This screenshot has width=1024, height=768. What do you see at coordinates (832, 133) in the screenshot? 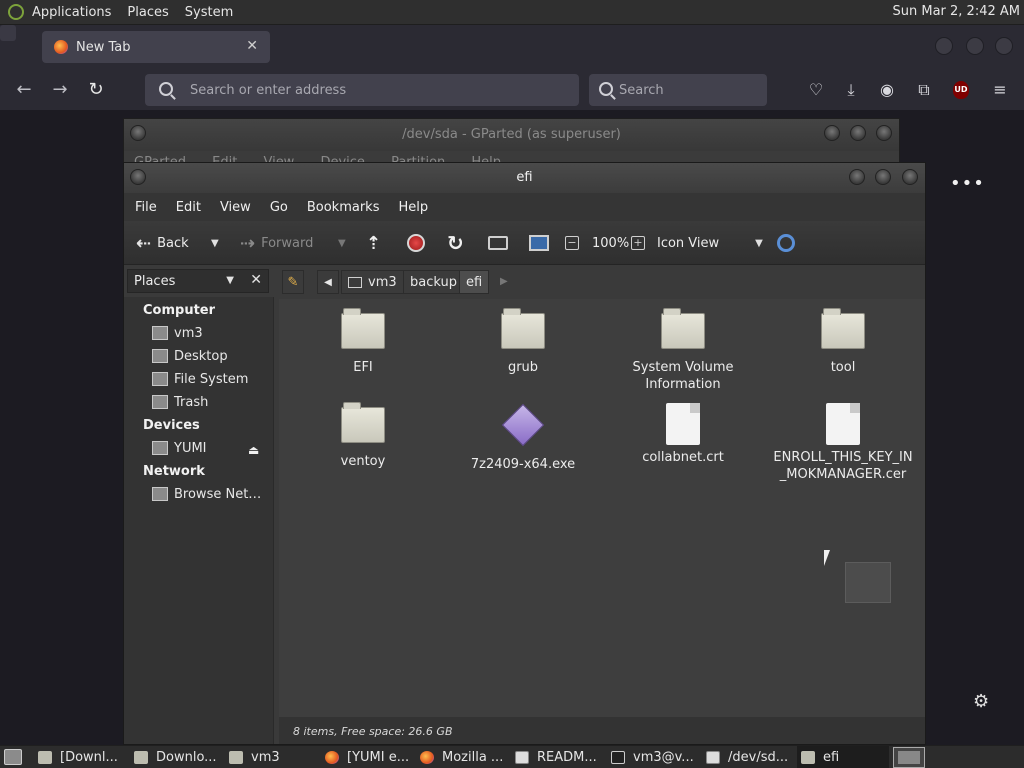
I see `gparted-minimize-button` at bounding box center [832, 133].